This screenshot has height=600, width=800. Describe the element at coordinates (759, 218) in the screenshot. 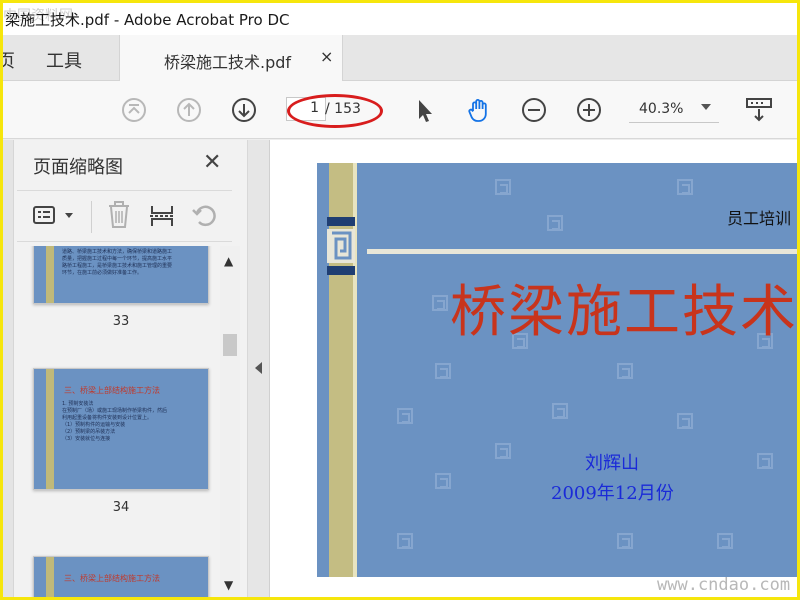

I see `slide-header-text: 员工培训` at that location.